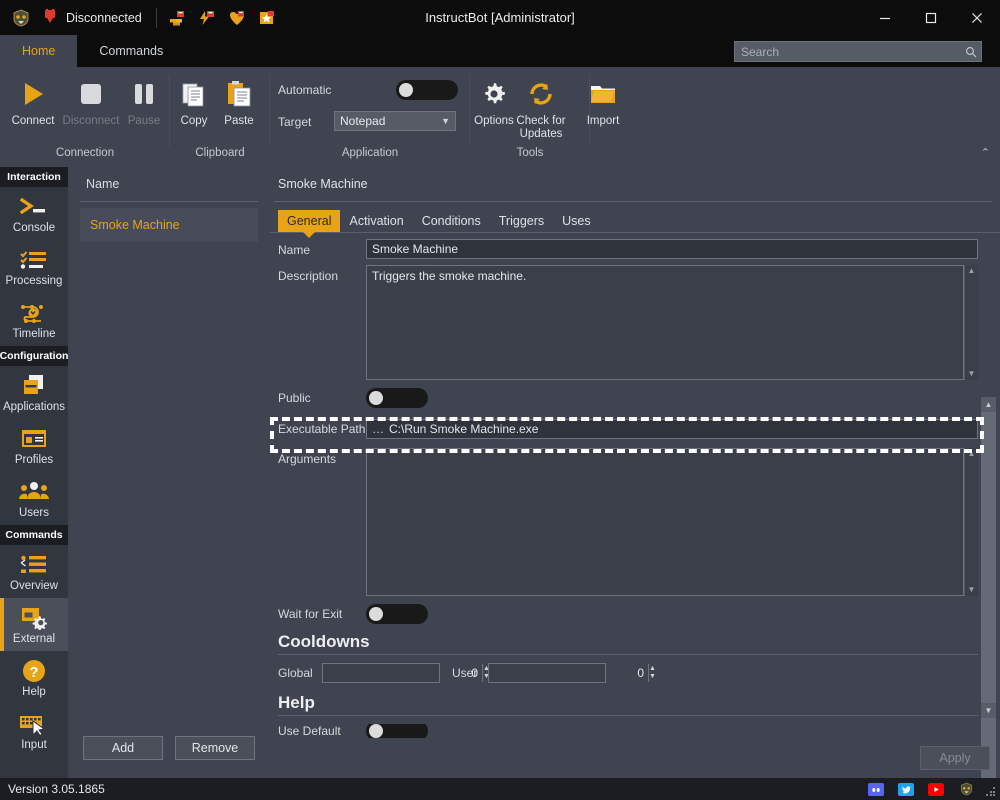 The image size is (1000, 800). Describe the element at coordinates (977, 17) in the screenshot. I see `close-button` at that location.